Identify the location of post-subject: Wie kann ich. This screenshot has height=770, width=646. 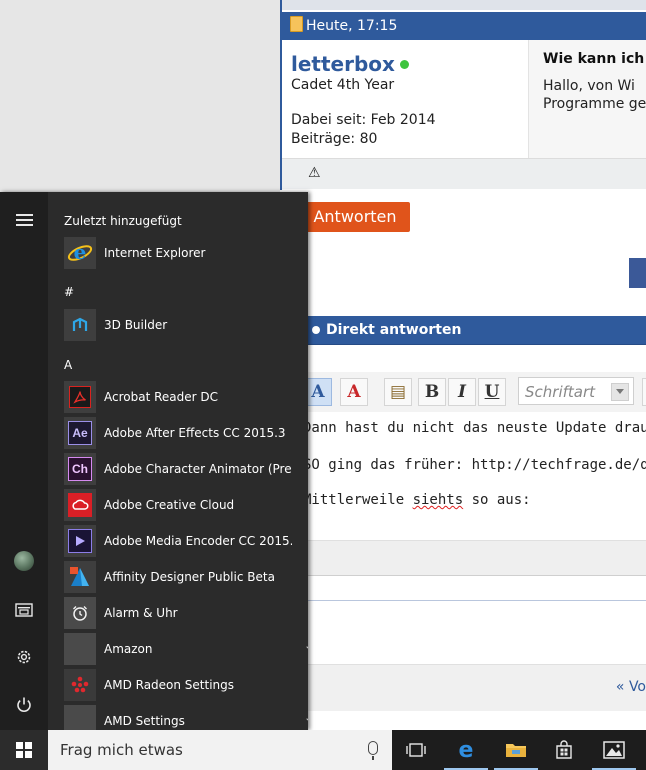
(594, 59).